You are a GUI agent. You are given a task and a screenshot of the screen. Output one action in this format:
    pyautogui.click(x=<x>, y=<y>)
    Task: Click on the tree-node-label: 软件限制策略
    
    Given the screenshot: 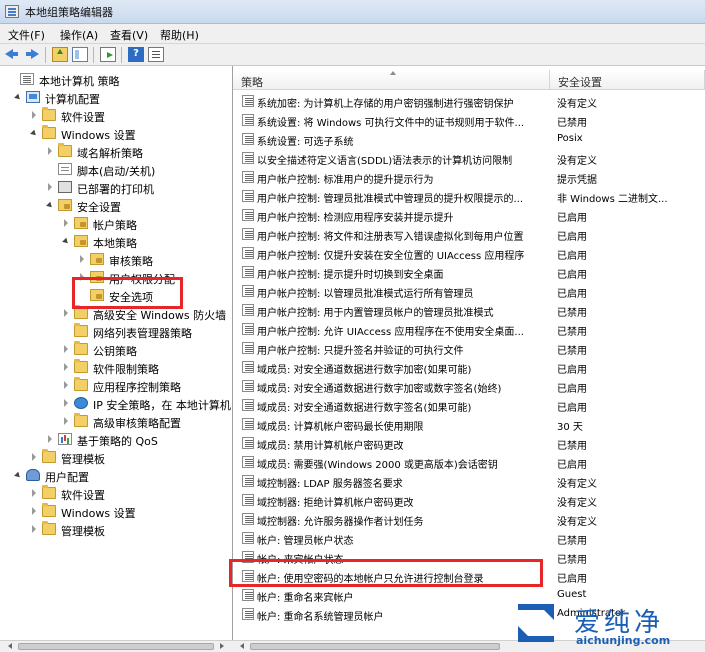 What is the action you would take?
    pyautogui.click(x=126, y=369)
    